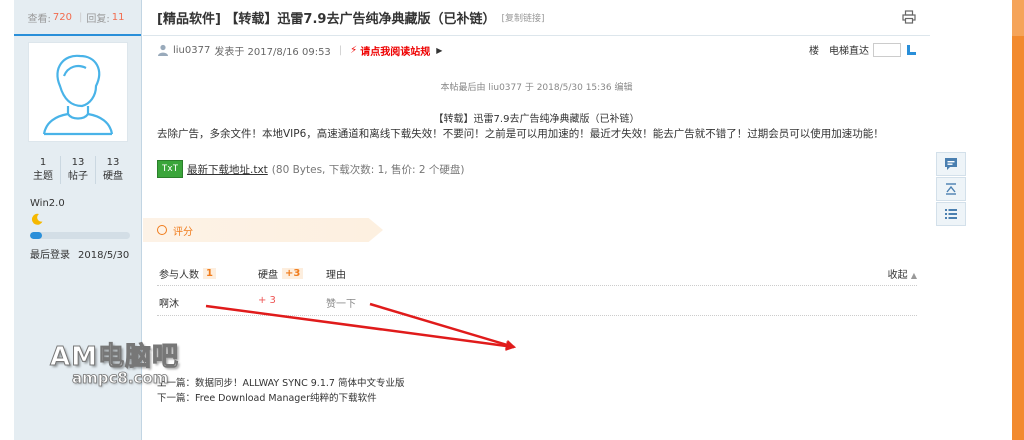  I want to click on back-to-top-icon, so click(951, 189).